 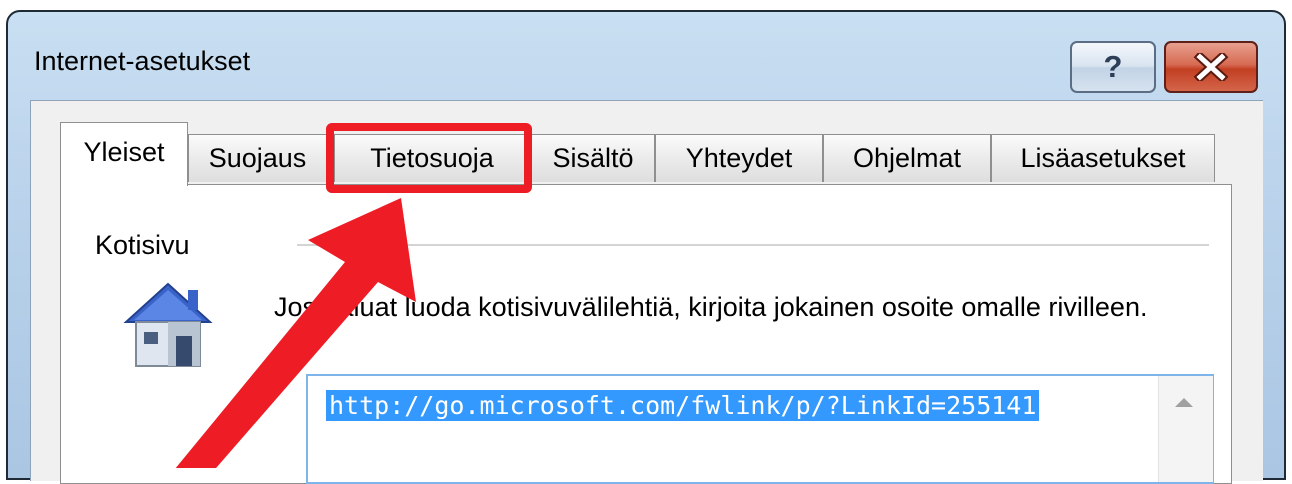 I want to click on question-mark-icon: ?, so click(x=1113, y=66).